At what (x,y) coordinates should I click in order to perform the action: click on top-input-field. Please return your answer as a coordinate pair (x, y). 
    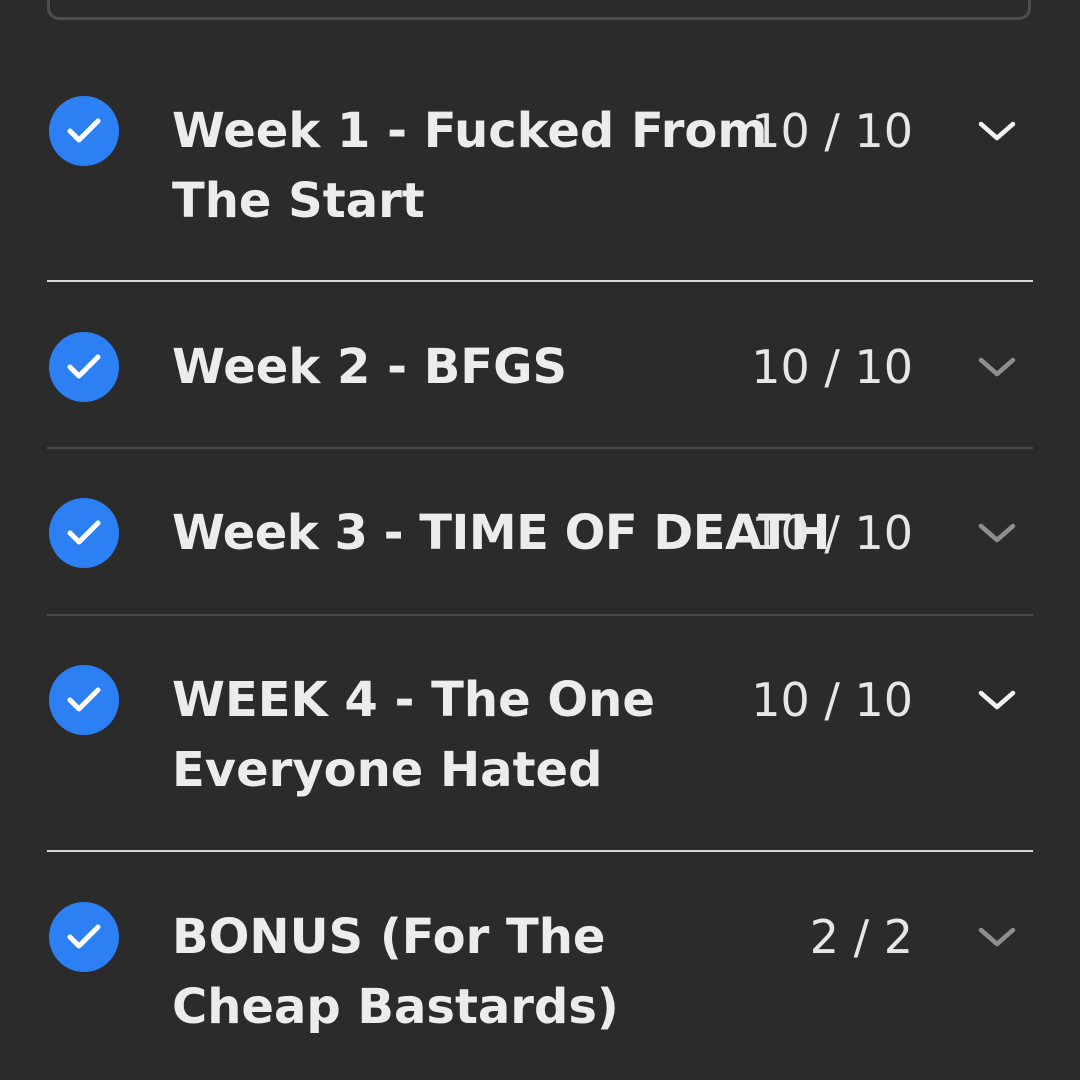
    Looking at the image, I should click on (539, 10).